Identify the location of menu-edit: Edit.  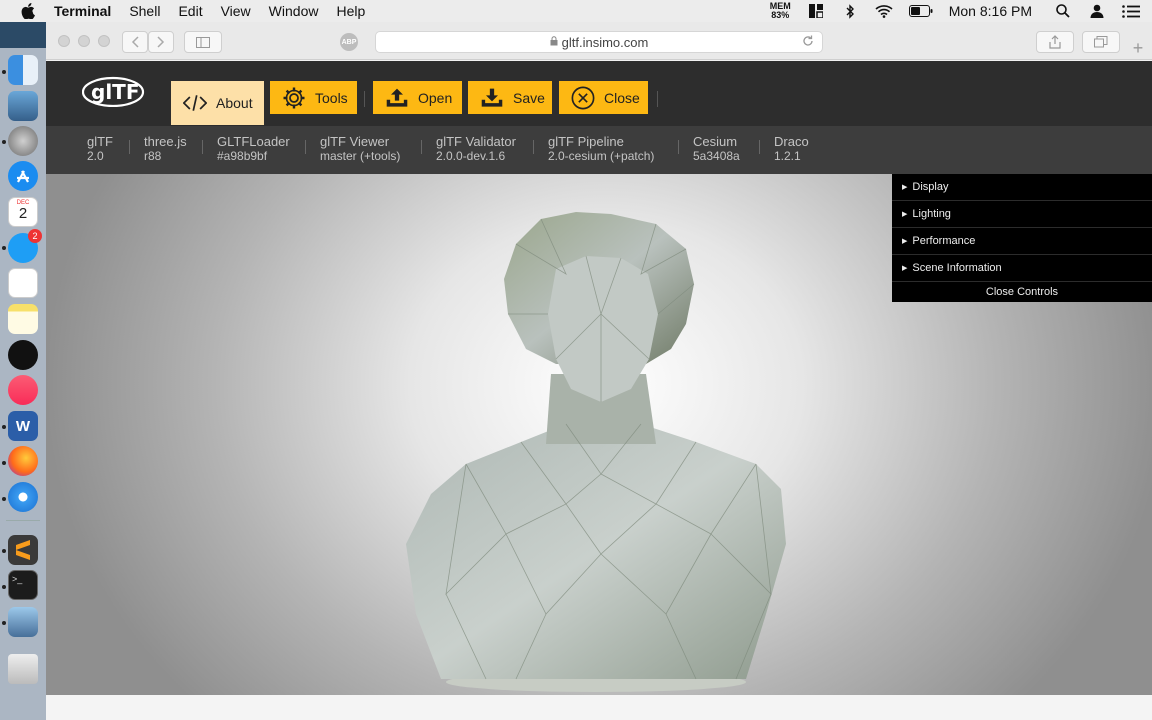
(190, 11).